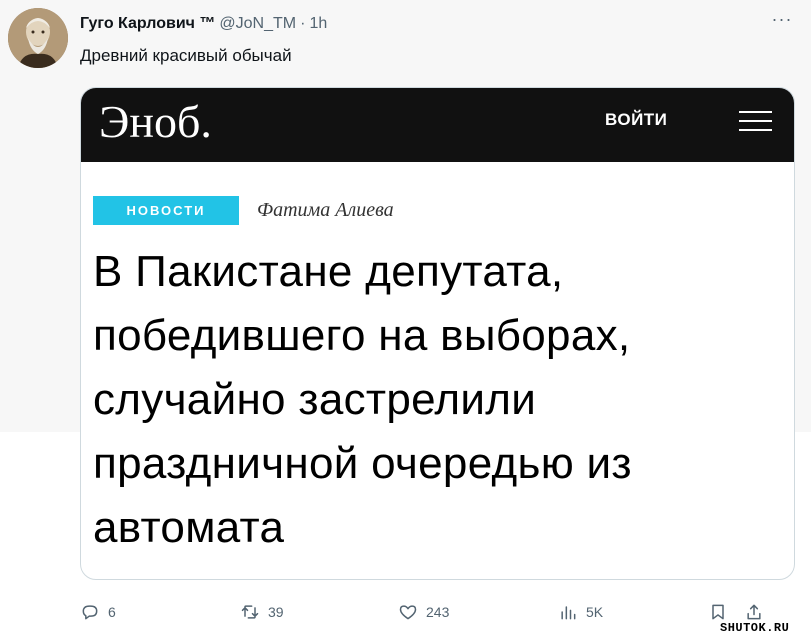  I want to click on avatar-portrait-icon, so click(38, 38).